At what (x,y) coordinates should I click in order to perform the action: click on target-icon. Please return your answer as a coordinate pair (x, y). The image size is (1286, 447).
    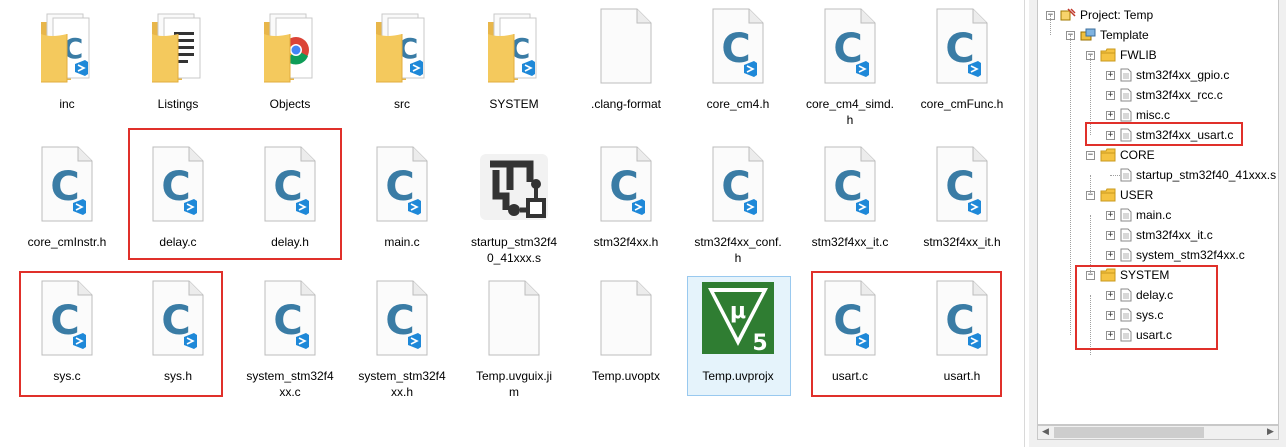
    Looking at the image, I should click on (1088, 38).